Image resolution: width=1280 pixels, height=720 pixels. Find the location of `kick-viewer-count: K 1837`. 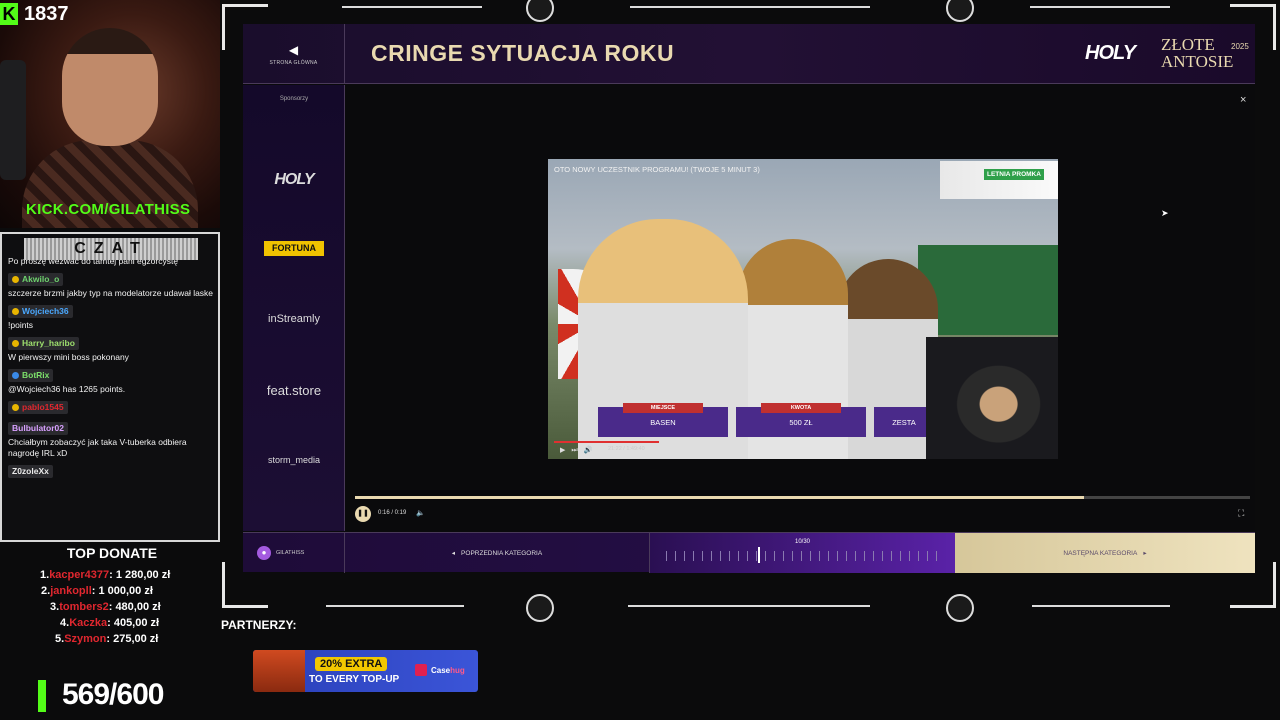

kick-viewer-count: K 1837 is located at coordinates (34, 14).